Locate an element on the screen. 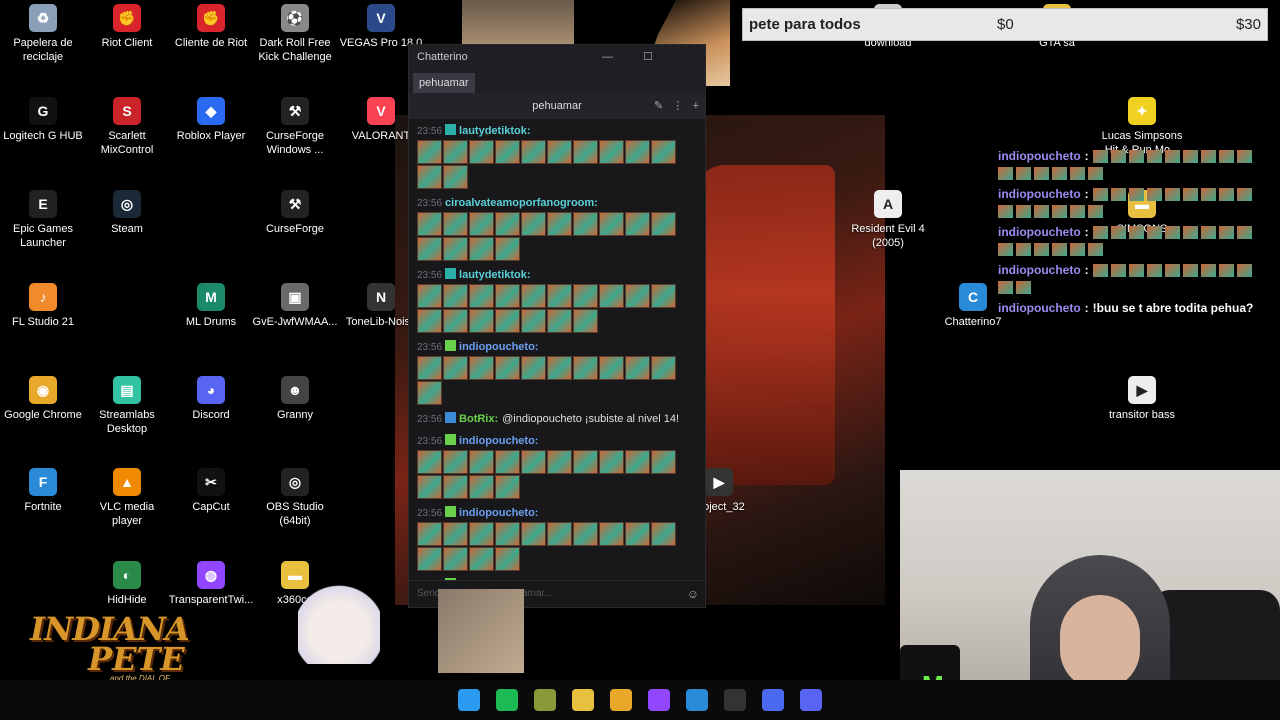 The image size is (1280, 720). desktop-icon: ☻ Granny is located at coordinates (295, 399).